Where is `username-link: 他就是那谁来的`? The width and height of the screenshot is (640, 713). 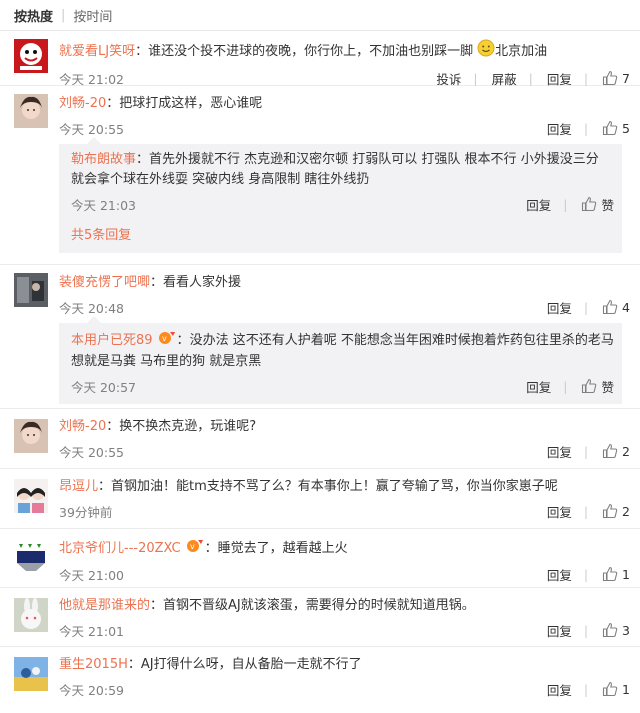
username-link: 他就是那谁来的 is located at coordinates (104, 605).